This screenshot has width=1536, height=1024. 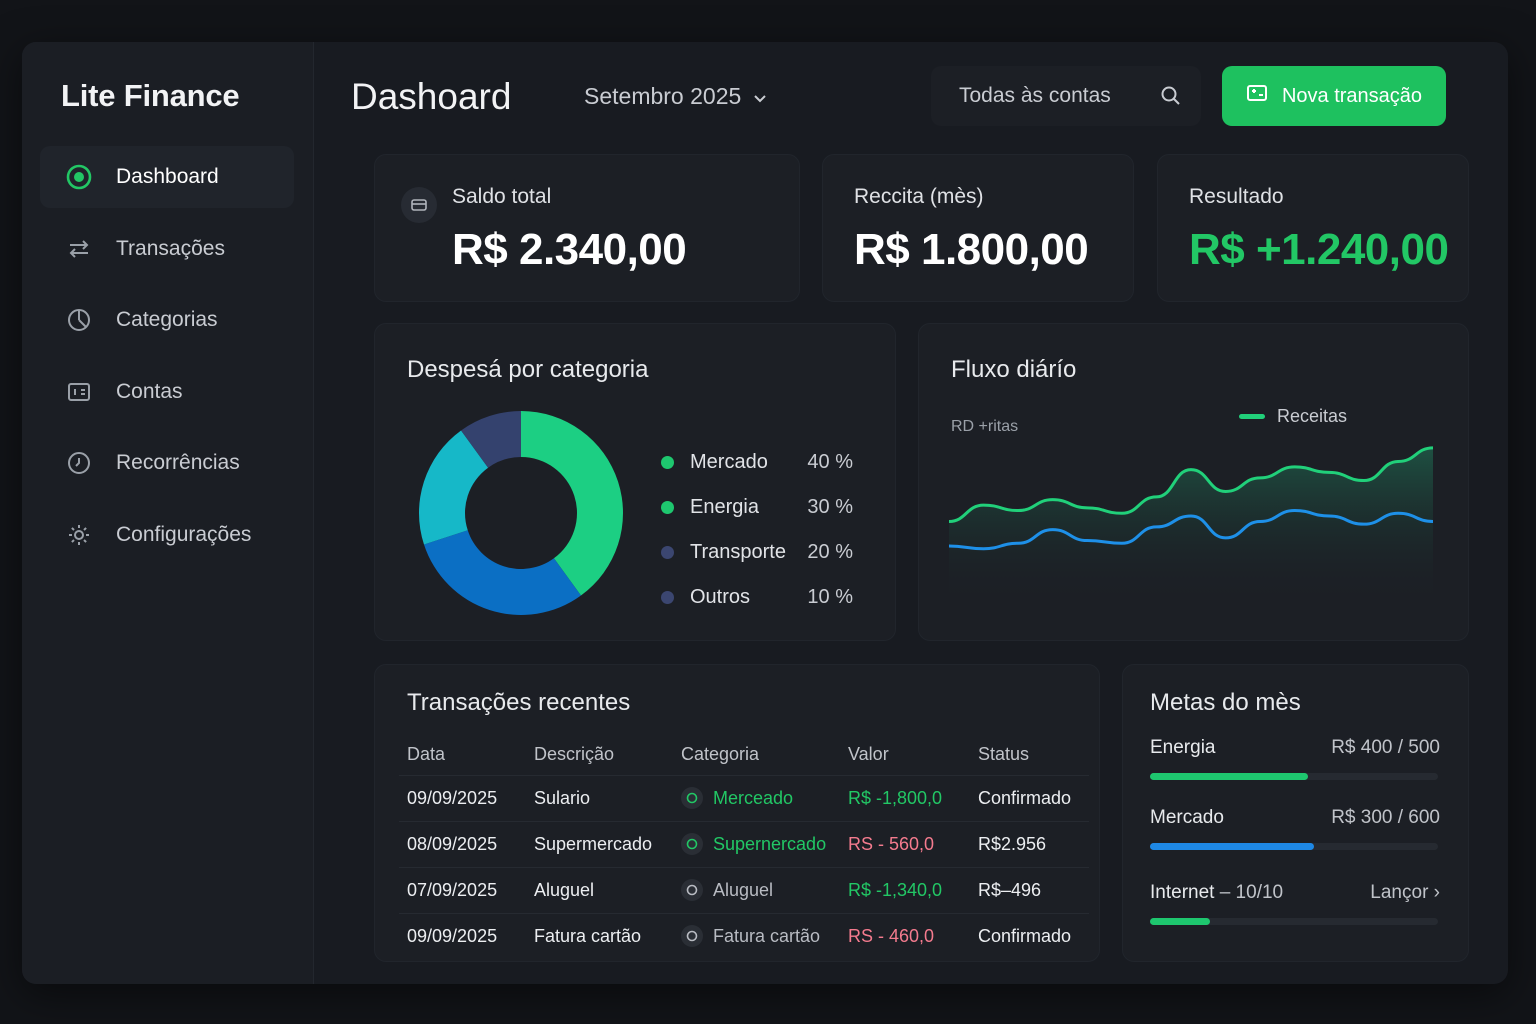 What do you see at coordinates (1029, 889) in the screenshot?
I see `tx-status: R$–496` at bounding box center [1029, 889].